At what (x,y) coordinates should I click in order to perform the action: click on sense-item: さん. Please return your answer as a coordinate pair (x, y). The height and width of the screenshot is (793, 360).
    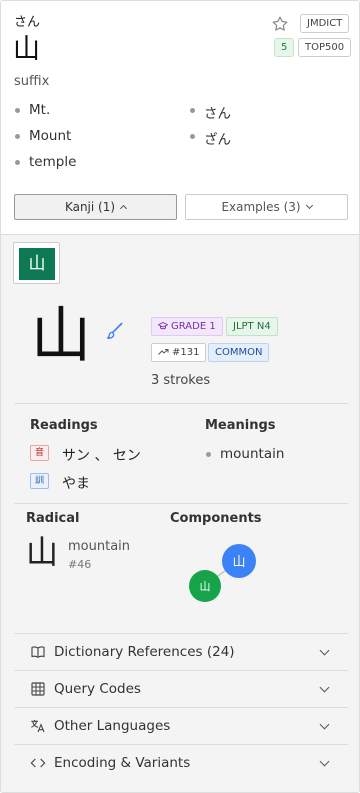
    Looking at the image, I should click on (210, 112).